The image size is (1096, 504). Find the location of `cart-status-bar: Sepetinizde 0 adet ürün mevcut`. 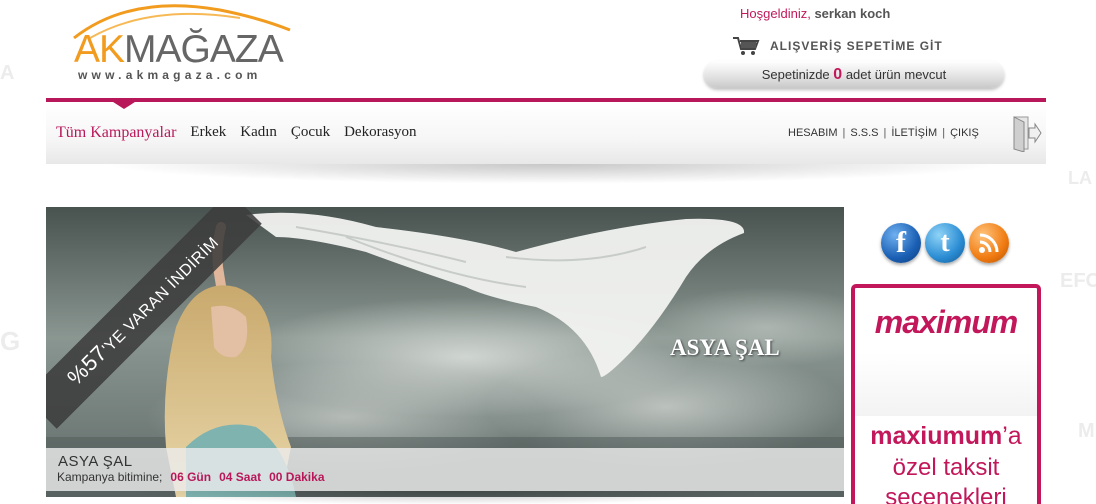

cart-status-bar: Sepetinizde 0 adet ürün mevcut is located at coordinates (854, 74).